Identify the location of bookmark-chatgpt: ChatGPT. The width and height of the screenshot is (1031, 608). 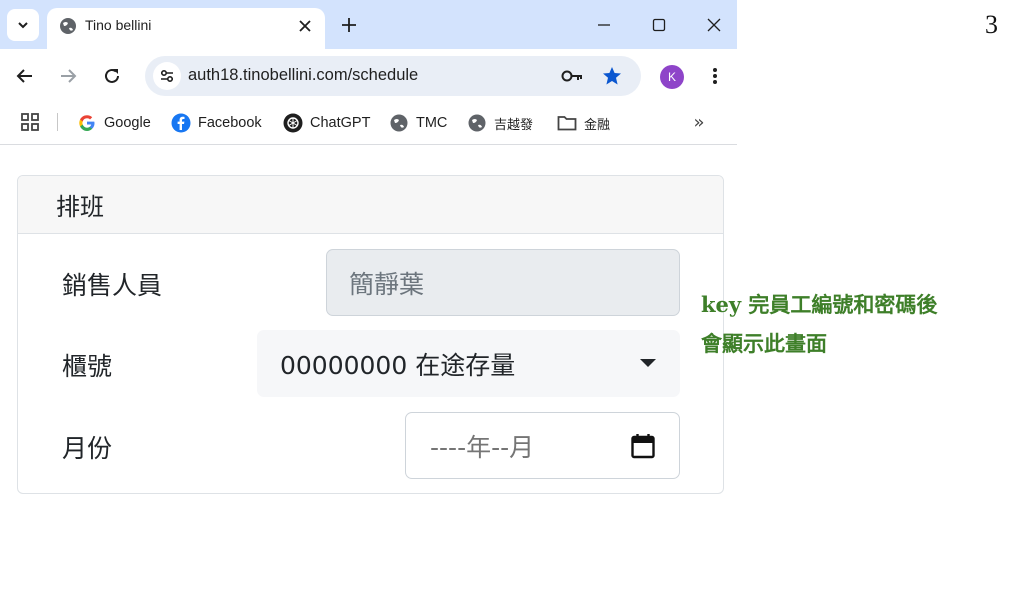
(326, 123).